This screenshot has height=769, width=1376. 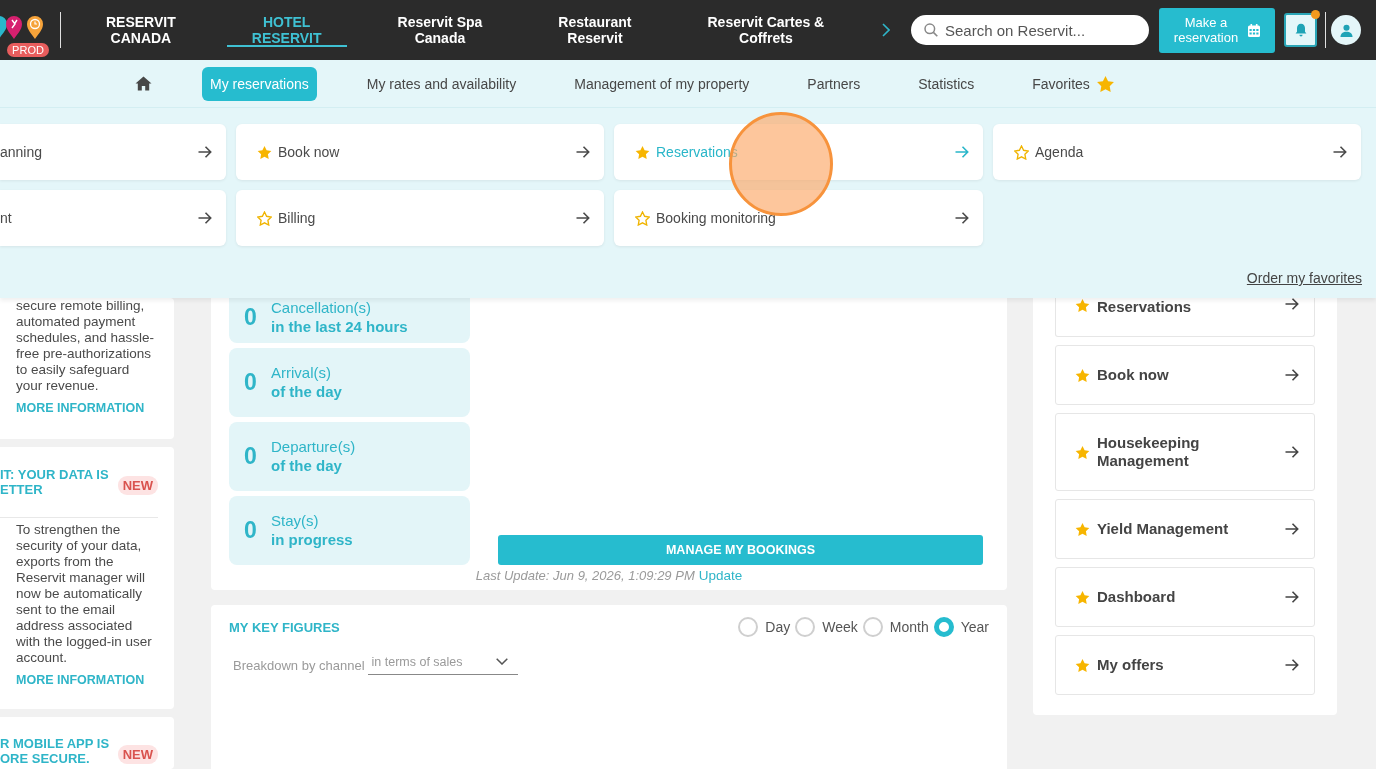 What do you see at coordinates (961, 627) in the screenshot?
I see `period-radio: Year` at bounding box center [961, 627].